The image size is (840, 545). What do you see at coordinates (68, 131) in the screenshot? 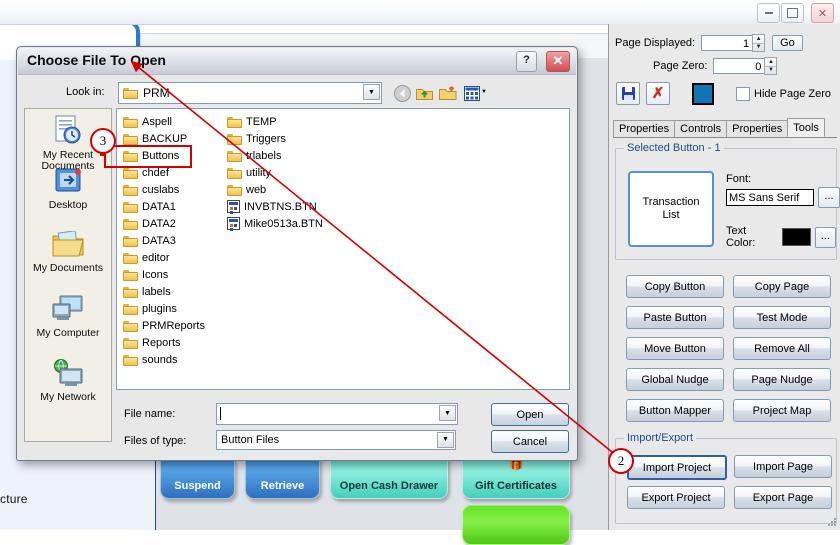
I see `recent-documents-icon` at bounding box center [68, 131].